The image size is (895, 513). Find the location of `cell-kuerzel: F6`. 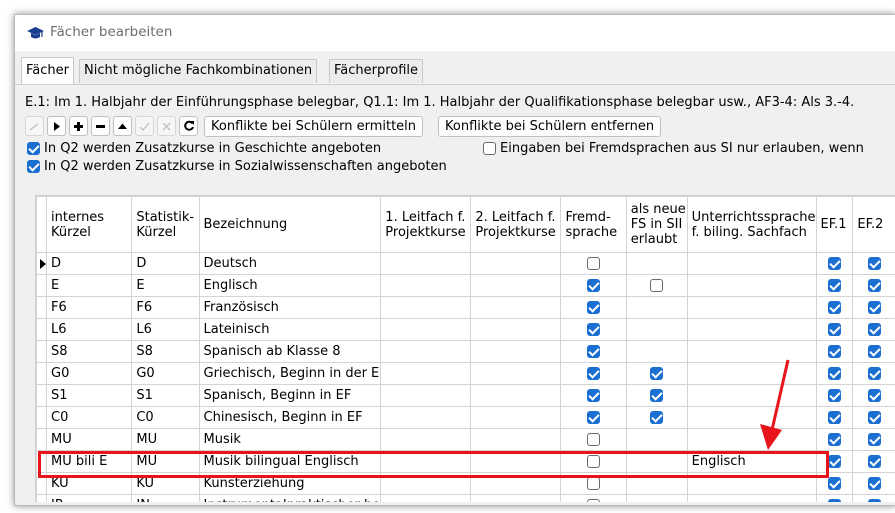

cell-kuerzel: F6 is located at coordinates (89, 307).